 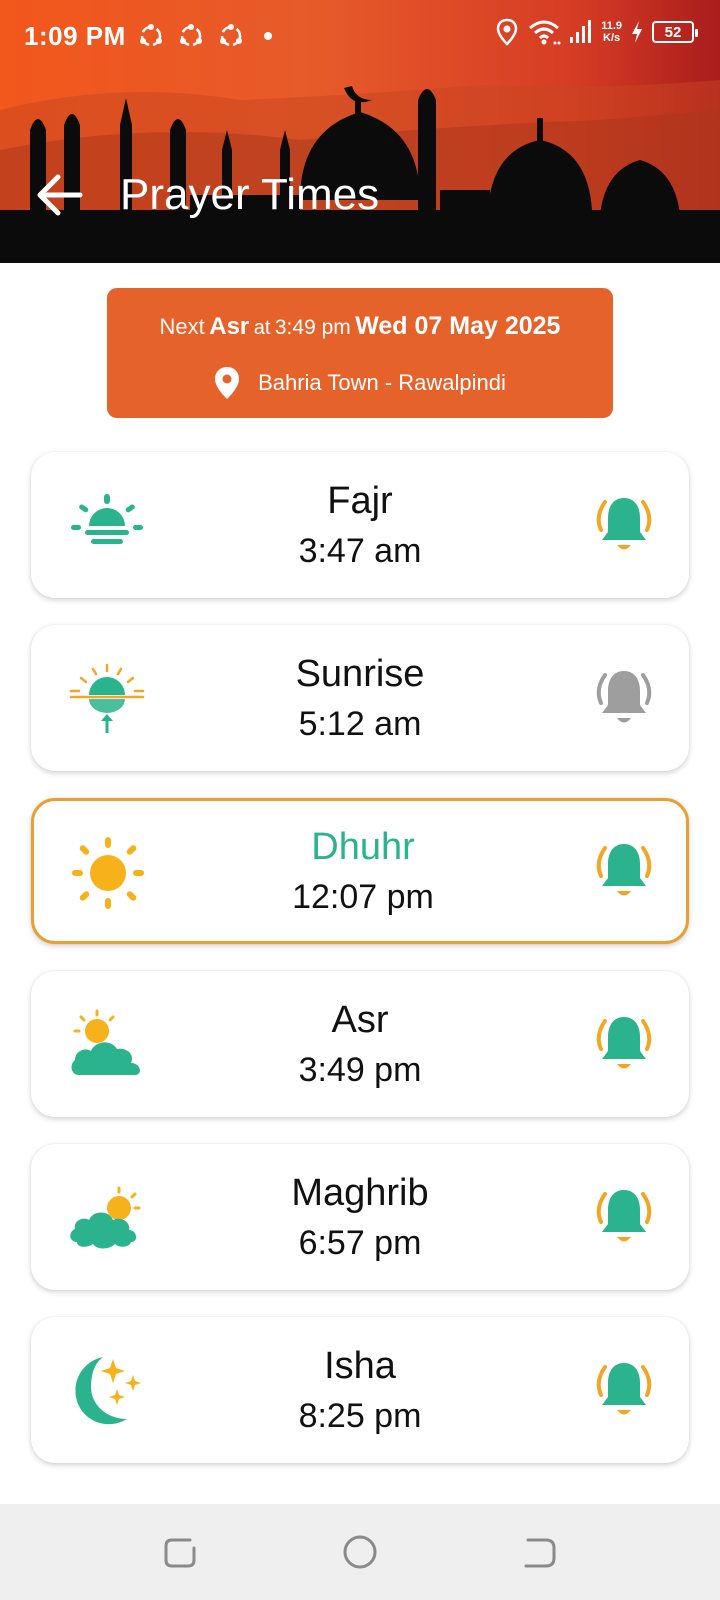 I want to click on back-icon, so click(x=540, y=1552).